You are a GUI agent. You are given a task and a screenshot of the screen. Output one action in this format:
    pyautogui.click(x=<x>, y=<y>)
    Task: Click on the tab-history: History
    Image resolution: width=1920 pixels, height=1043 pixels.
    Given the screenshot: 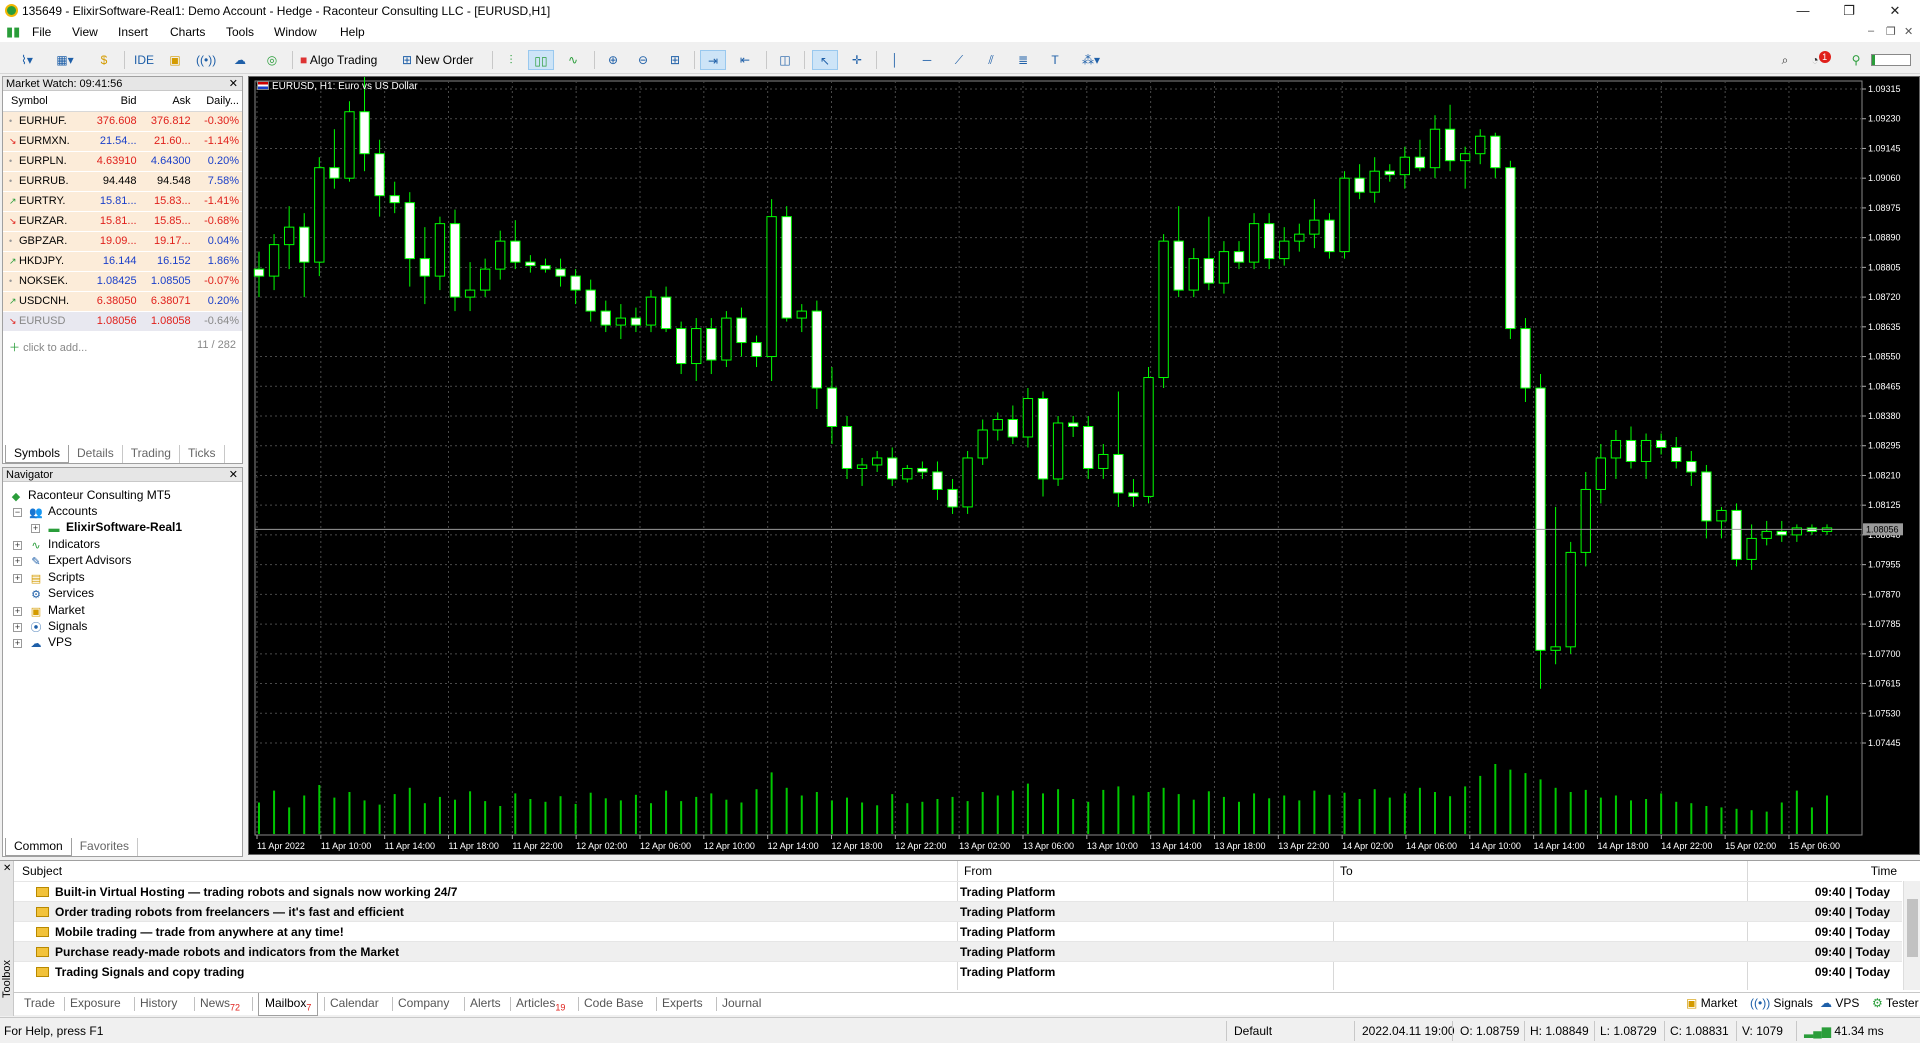 What is the action you would take?
    pyautogui.click(x=158, y=1003)
    